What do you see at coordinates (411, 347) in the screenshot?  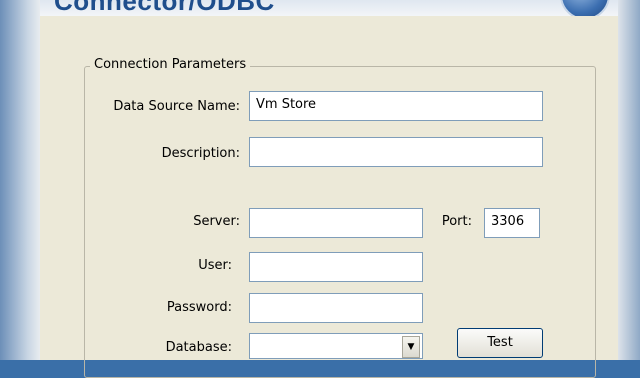 I see `chevron-down-icon: ▼` at bounding box center [411, 347].